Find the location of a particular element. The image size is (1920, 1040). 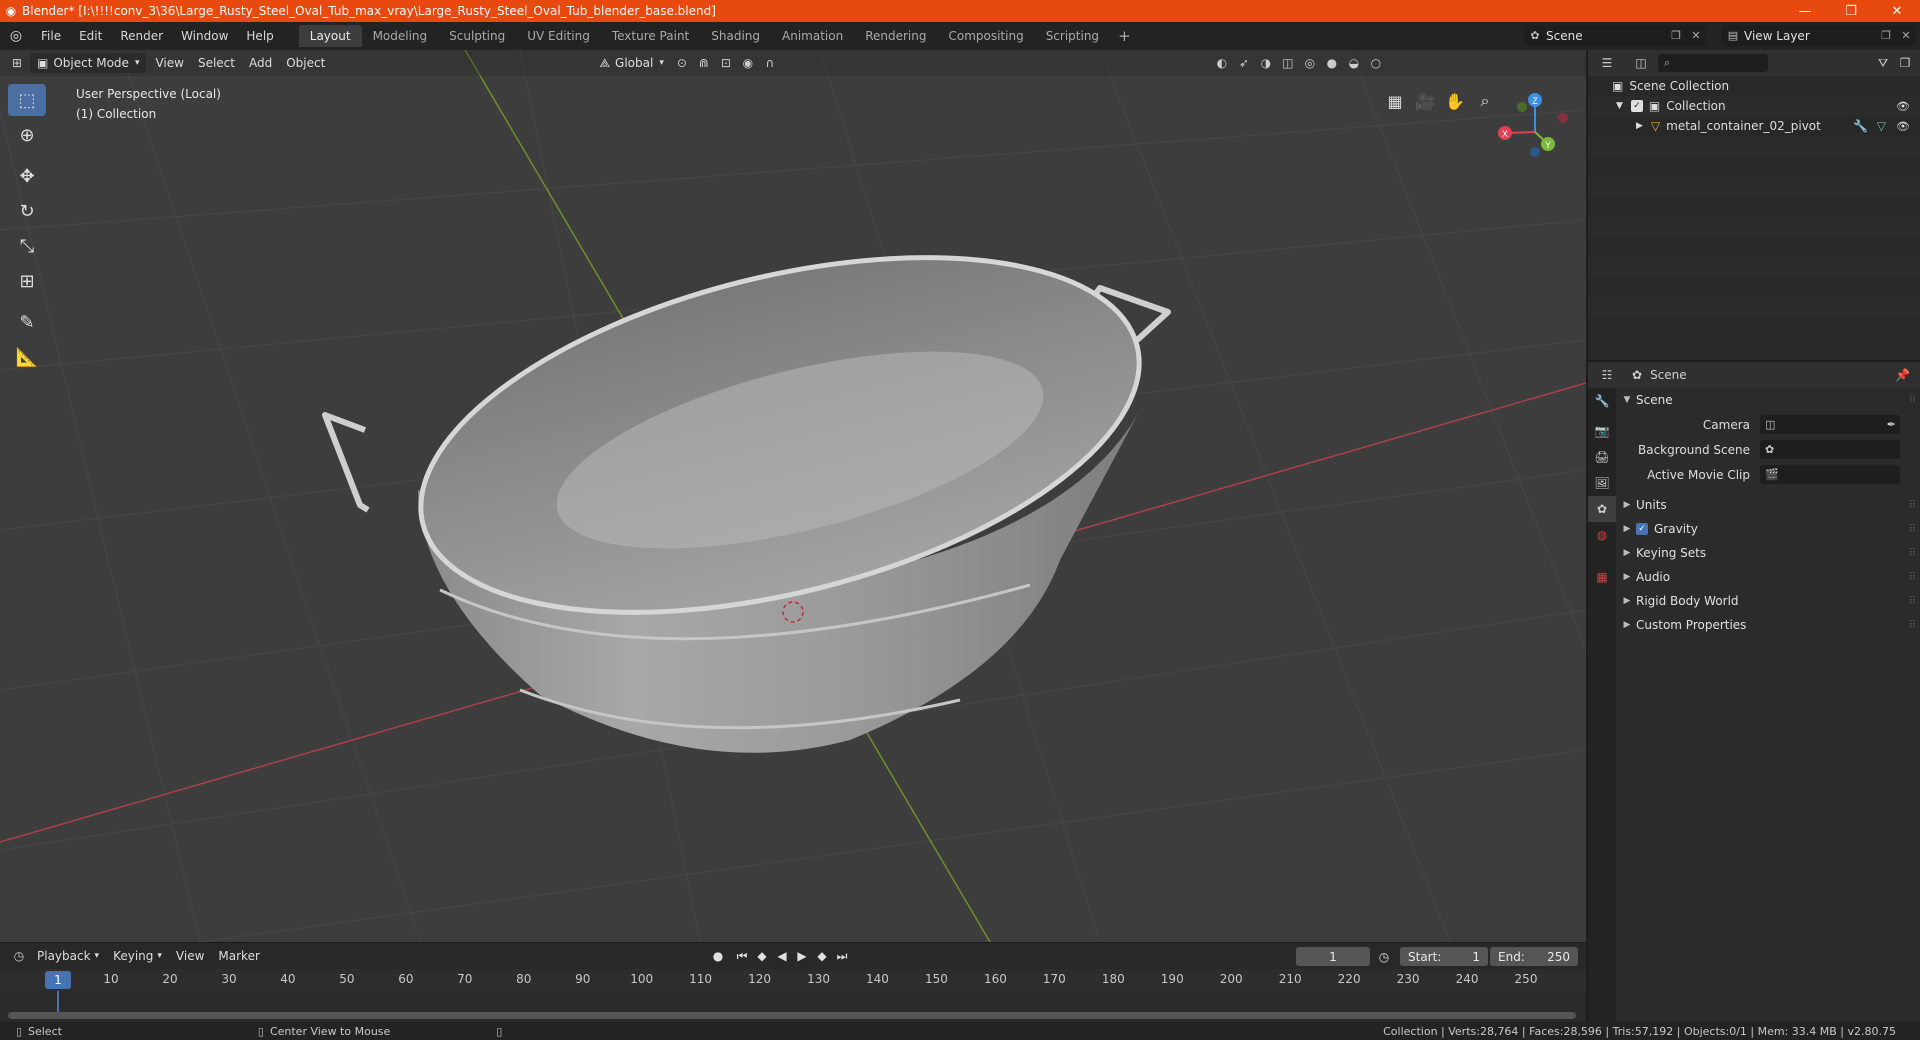

view-layer-tab-icon: 🖼 is located at coordinates (1602, 483).